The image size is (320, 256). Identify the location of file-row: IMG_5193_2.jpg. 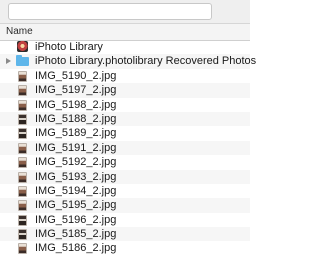
(125, 176).